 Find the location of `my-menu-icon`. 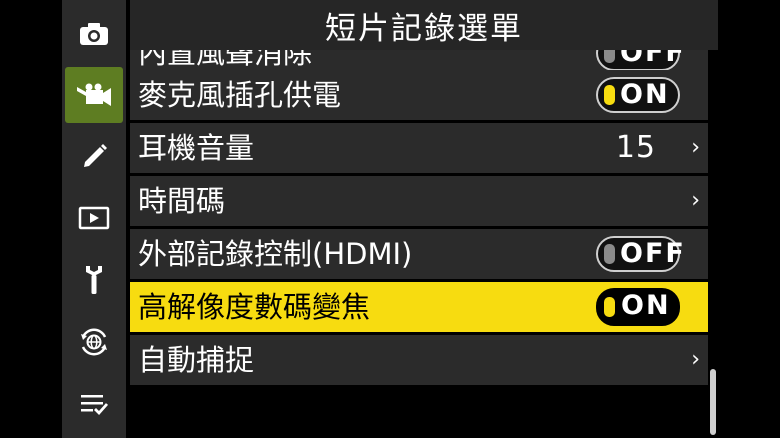

my-menu-icon is located at coordinates (94, 404).